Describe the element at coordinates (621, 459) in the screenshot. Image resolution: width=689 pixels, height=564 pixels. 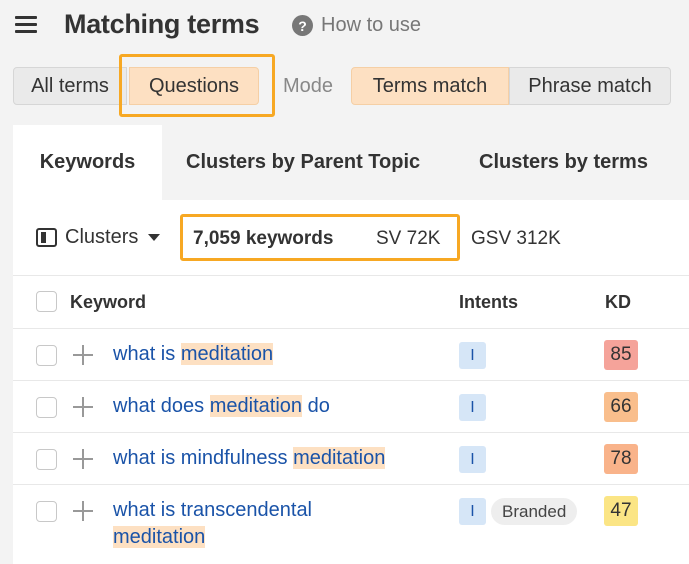
I see `kd-badge: 78` at that location.